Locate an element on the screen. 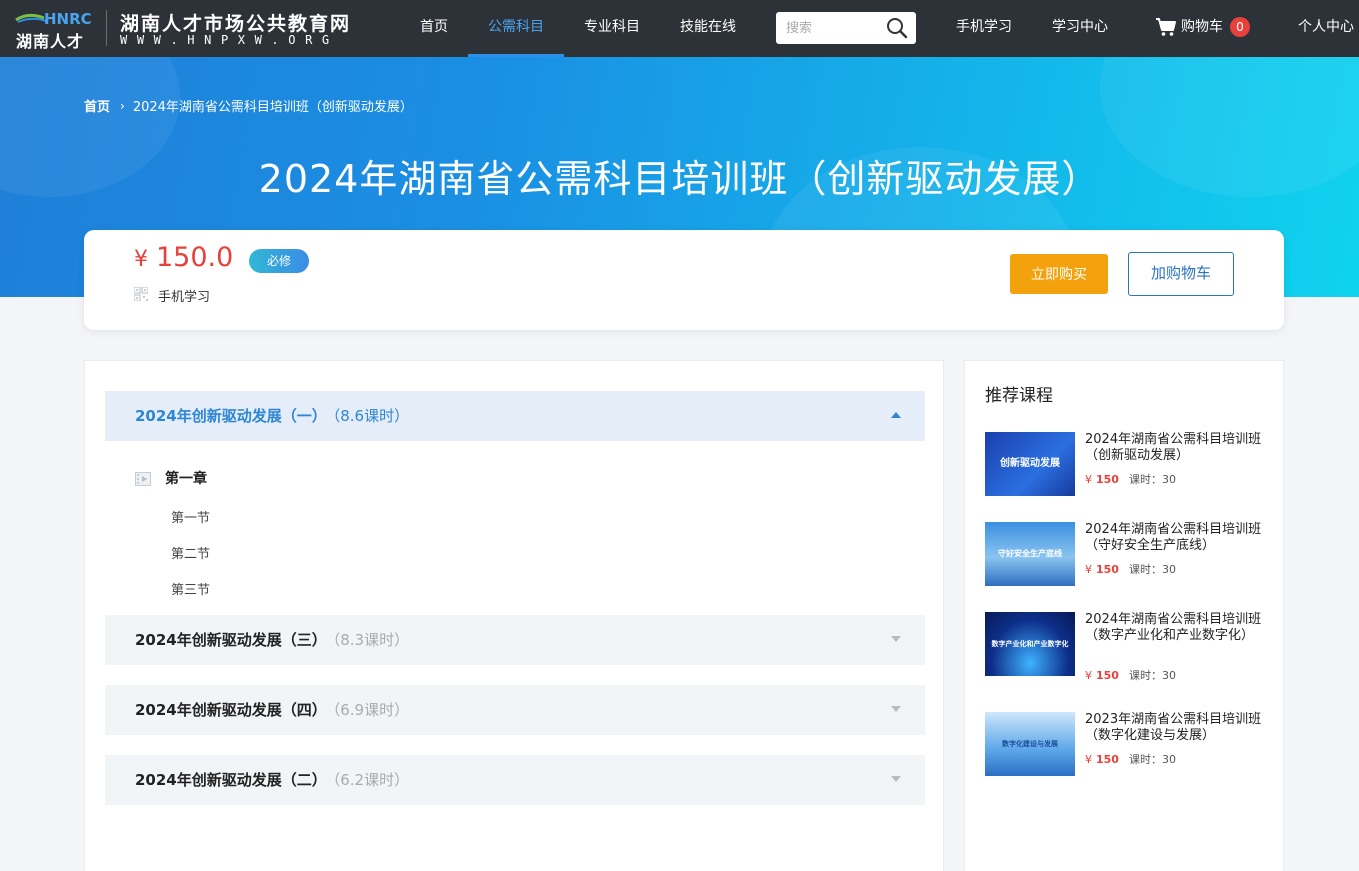 This screenshot has height=871, width=1359. price-card: ¥150.0 必修 手机学习 立即购买 加购物车 is located at coordinates (684, 280).